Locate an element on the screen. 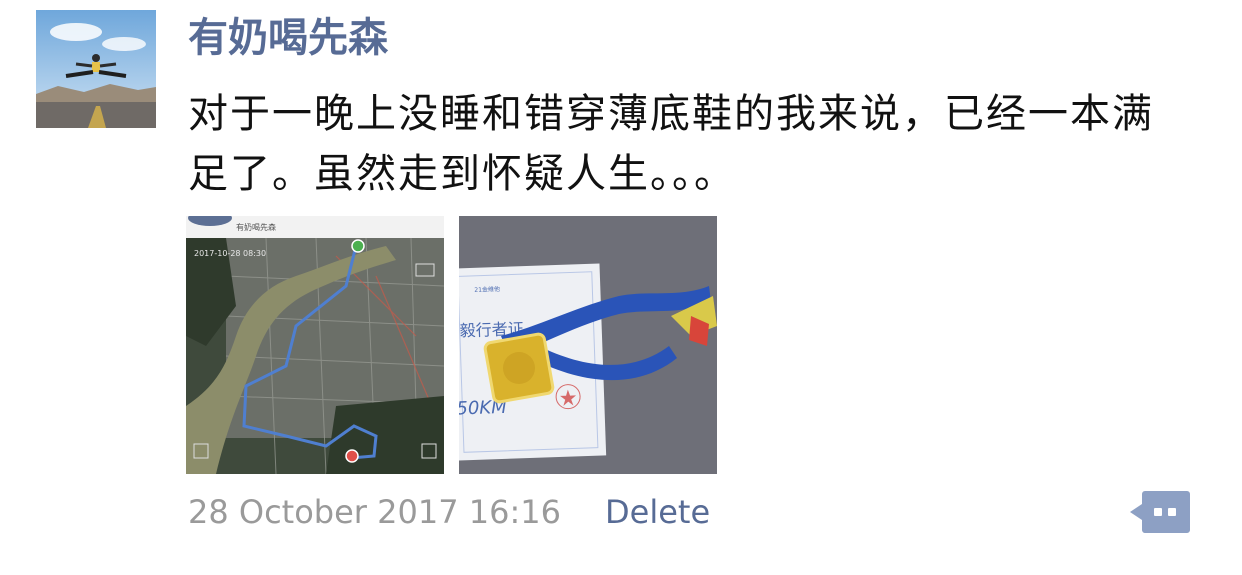 The width and height of the screenshot is (1242, 575). start-marker is located at coordinates (358, 246).